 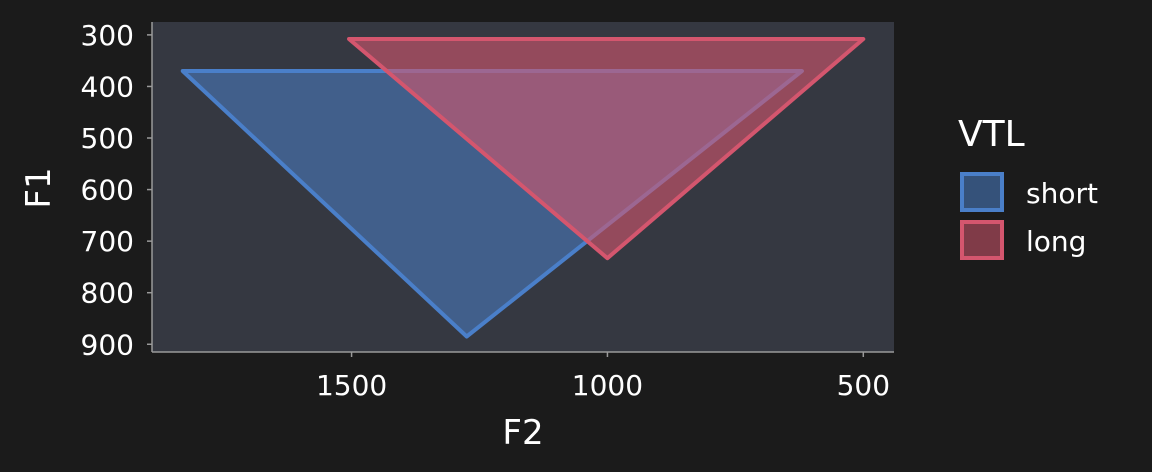 What do you see at coordinates (1062, 193) in the screenshot?
I see `legend-label-short: short` at bounding box center [1062, 193].